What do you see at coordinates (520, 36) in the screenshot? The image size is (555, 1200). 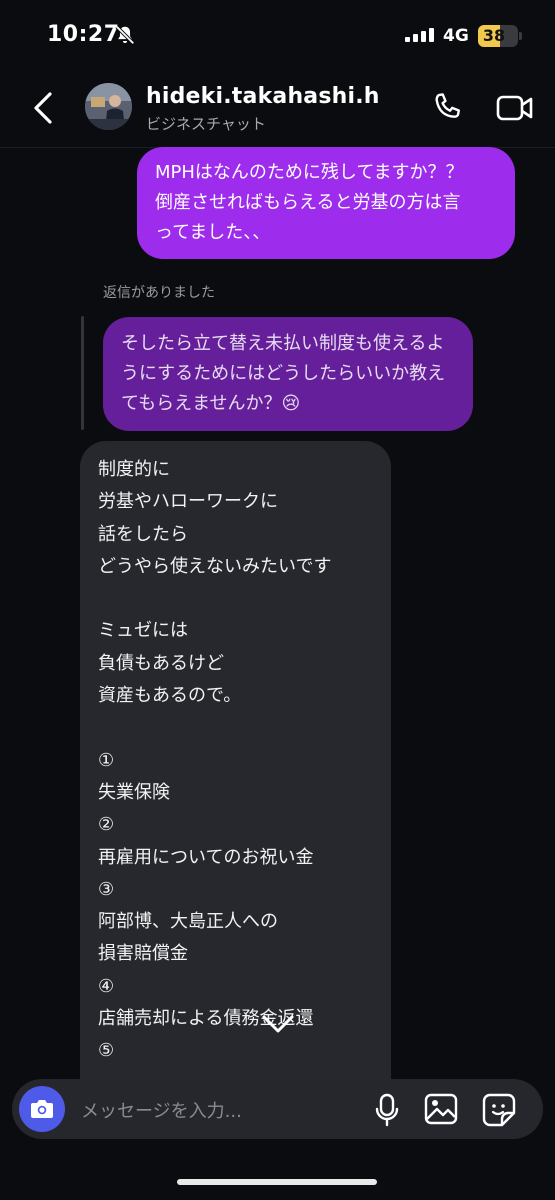 I see `battery-nub` at bounding box center [520, 36].